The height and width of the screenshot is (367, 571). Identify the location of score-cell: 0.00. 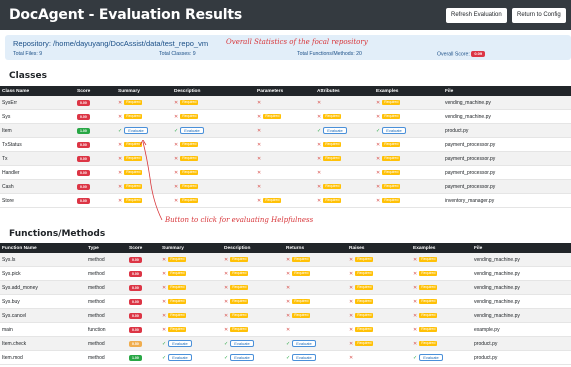
(143, 260).